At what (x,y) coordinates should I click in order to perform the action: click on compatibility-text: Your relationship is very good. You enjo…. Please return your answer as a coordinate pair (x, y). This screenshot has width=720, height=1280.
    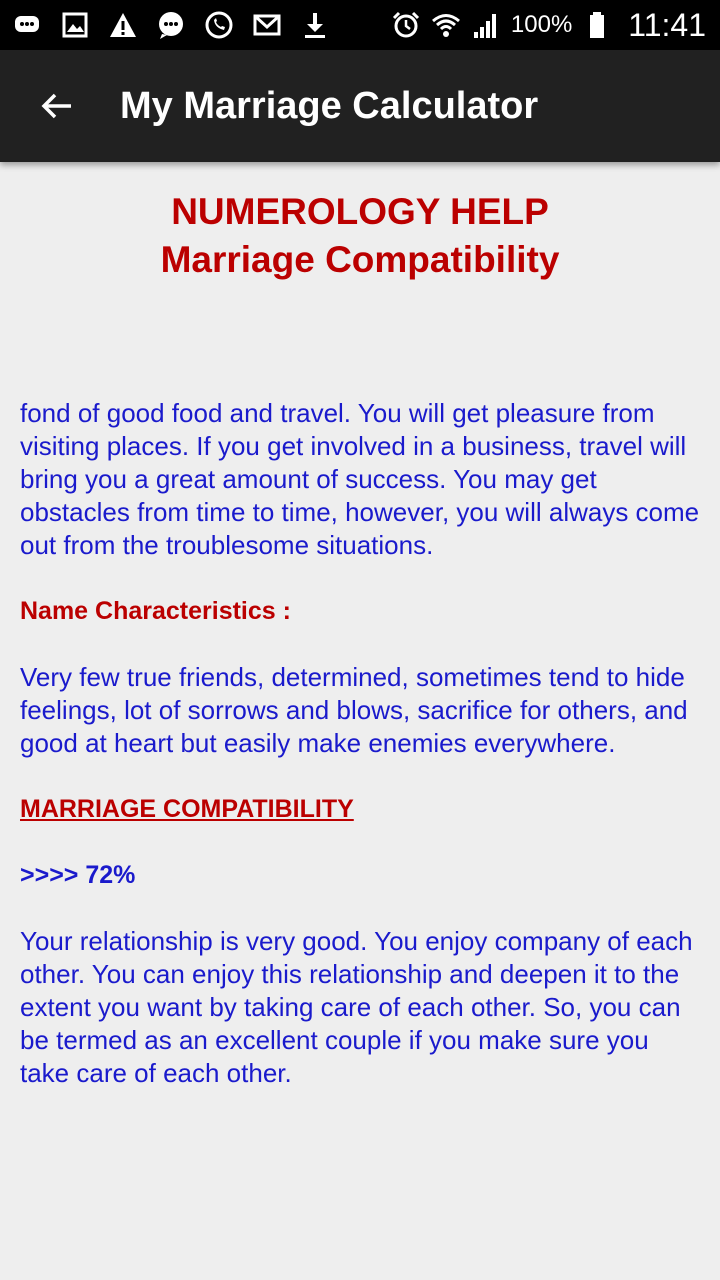
    Looking at the image, I should click on (356, 1007).